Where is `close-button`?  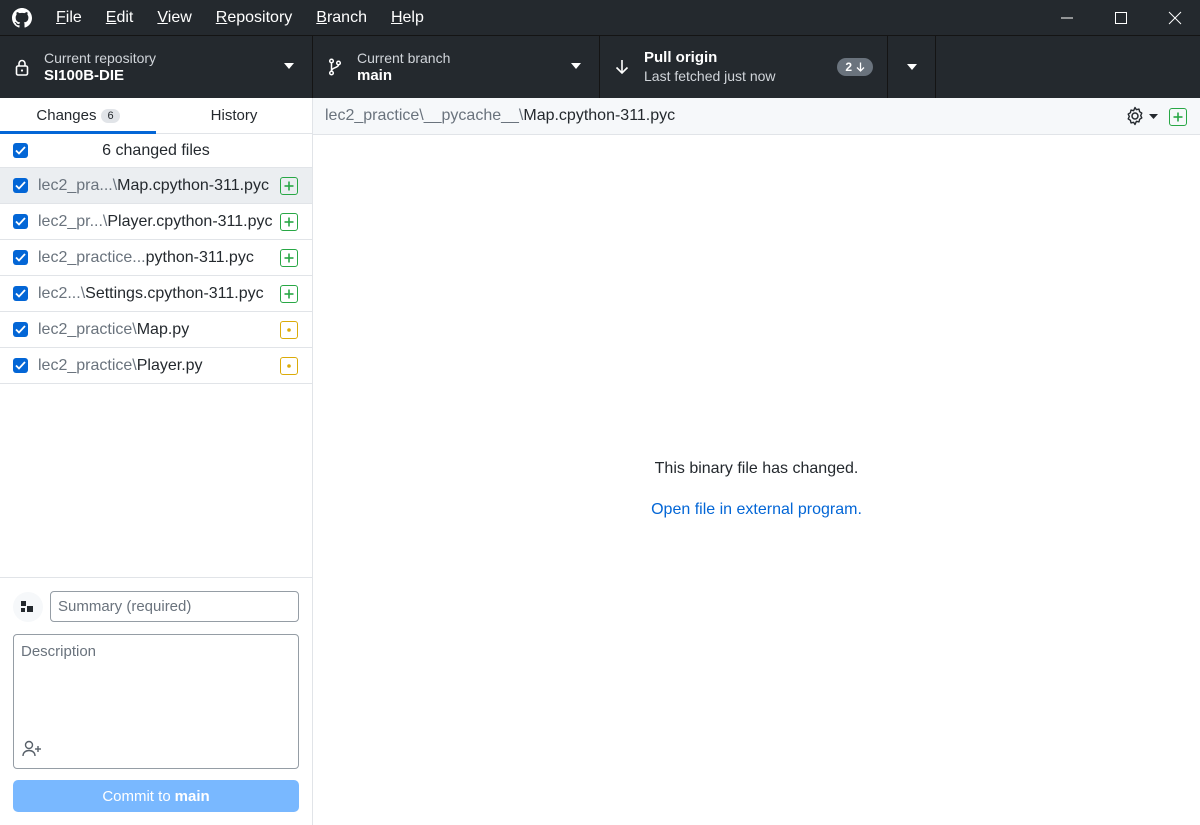
close-button is located at coordinates (1175, 17).